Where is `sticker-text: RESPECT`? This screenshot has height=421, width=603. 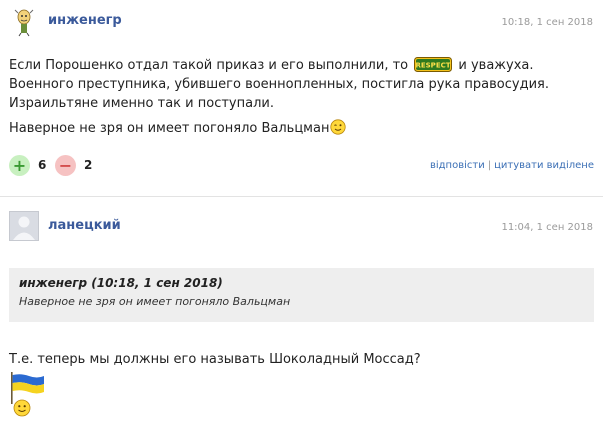
sticker-text: RESPECT is located at coordinates (433, 66).